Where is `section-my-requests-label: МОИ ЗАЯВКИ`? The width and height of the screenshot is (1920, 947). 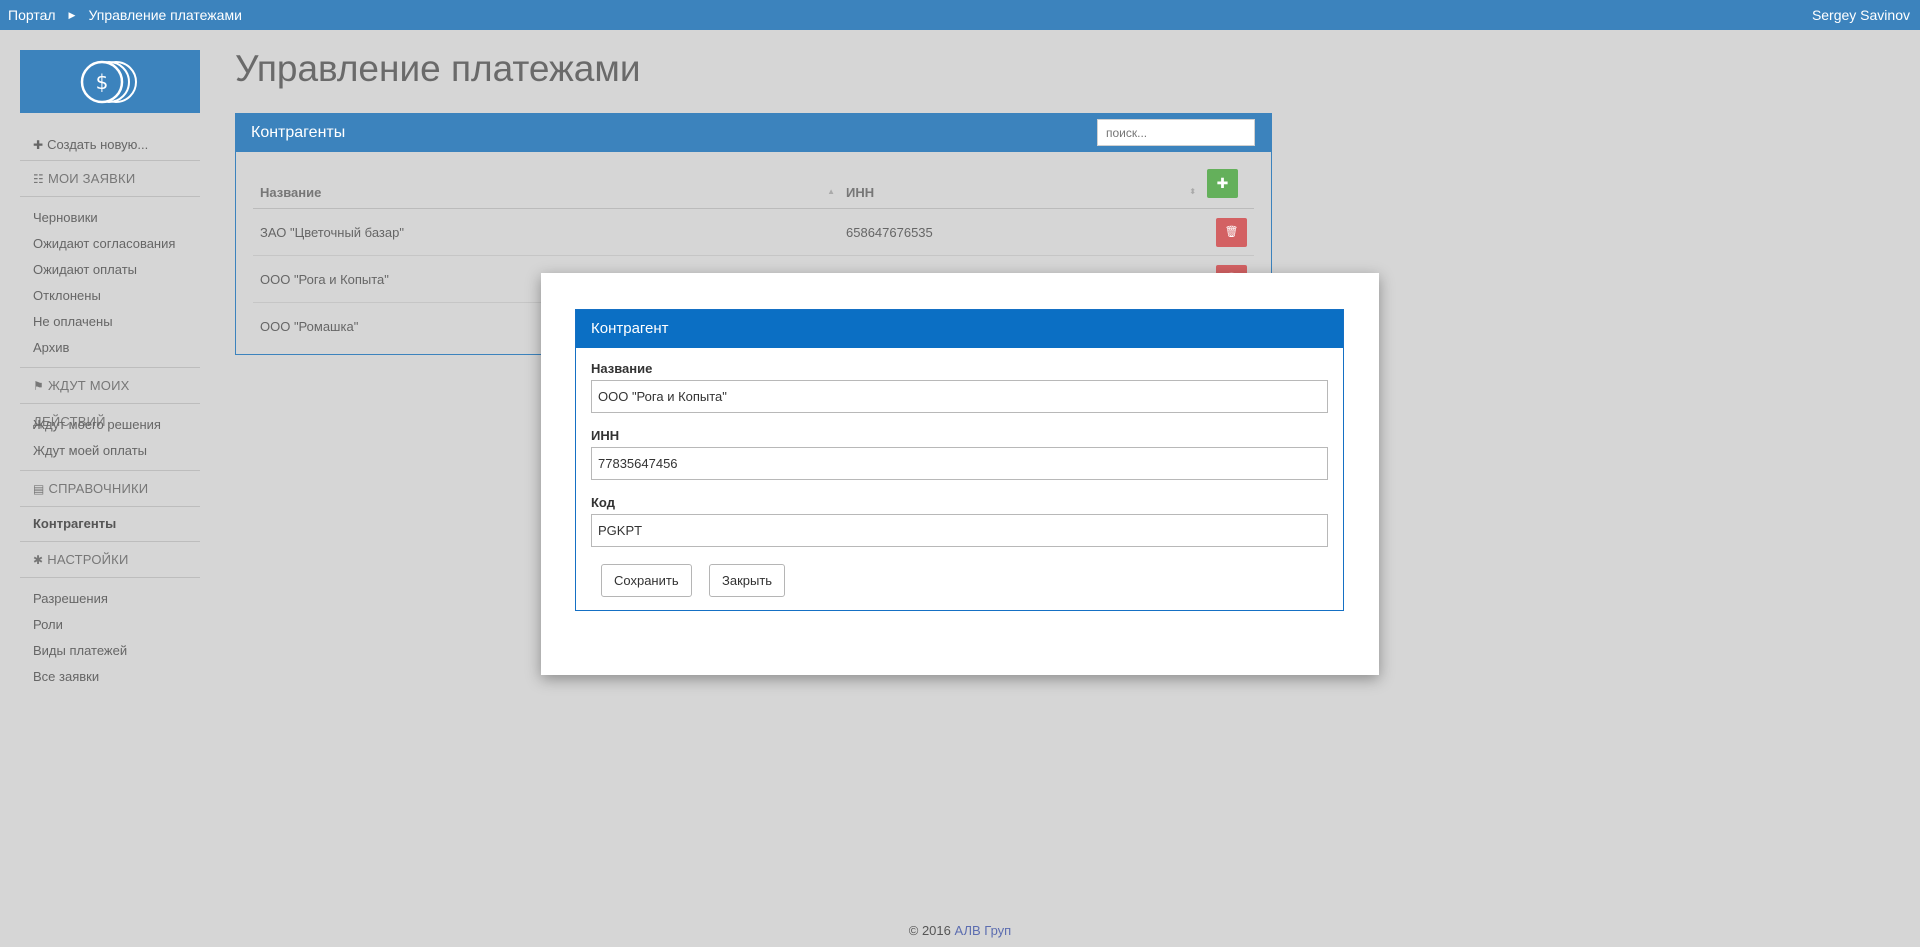 section-my-requests-label: МОИ ЗАЯВКИ is located at coordinates (91, 178).